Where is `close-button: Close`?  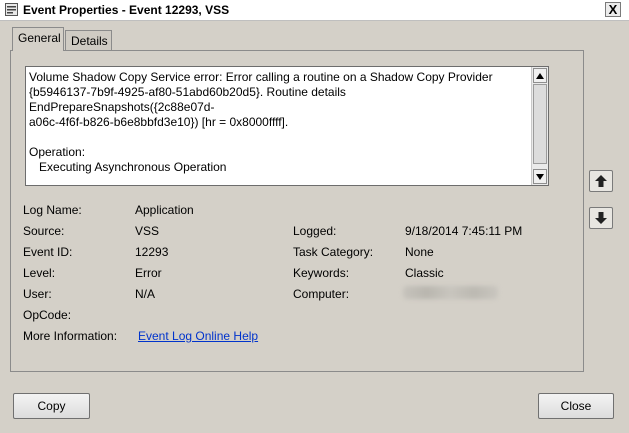 close-button: Close is located at coordinates (576, 406).